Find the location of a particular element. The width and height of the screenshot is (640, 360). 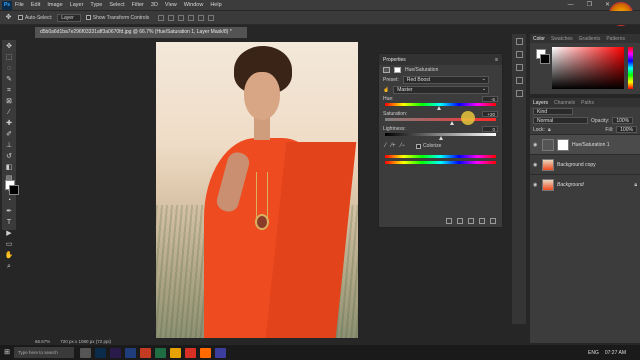

frame-icon: ⊠ is located at coordinates (9, 102).